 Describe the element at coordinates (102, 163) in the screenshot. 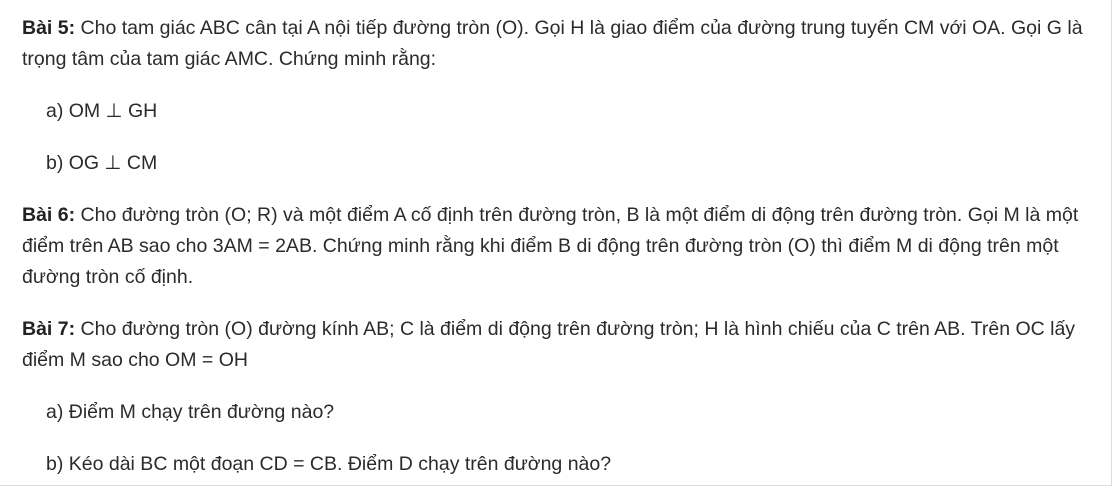

I see `problem-5-part-b: b) OG ⊥ CM` at that location.